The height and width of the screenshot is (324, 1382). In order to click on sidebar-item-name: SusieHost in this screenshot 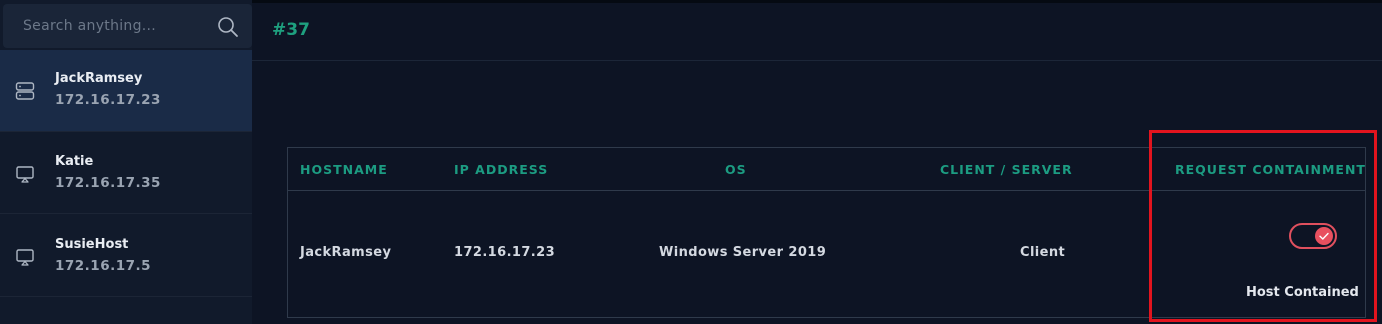, I will do `click(92, 244)`.